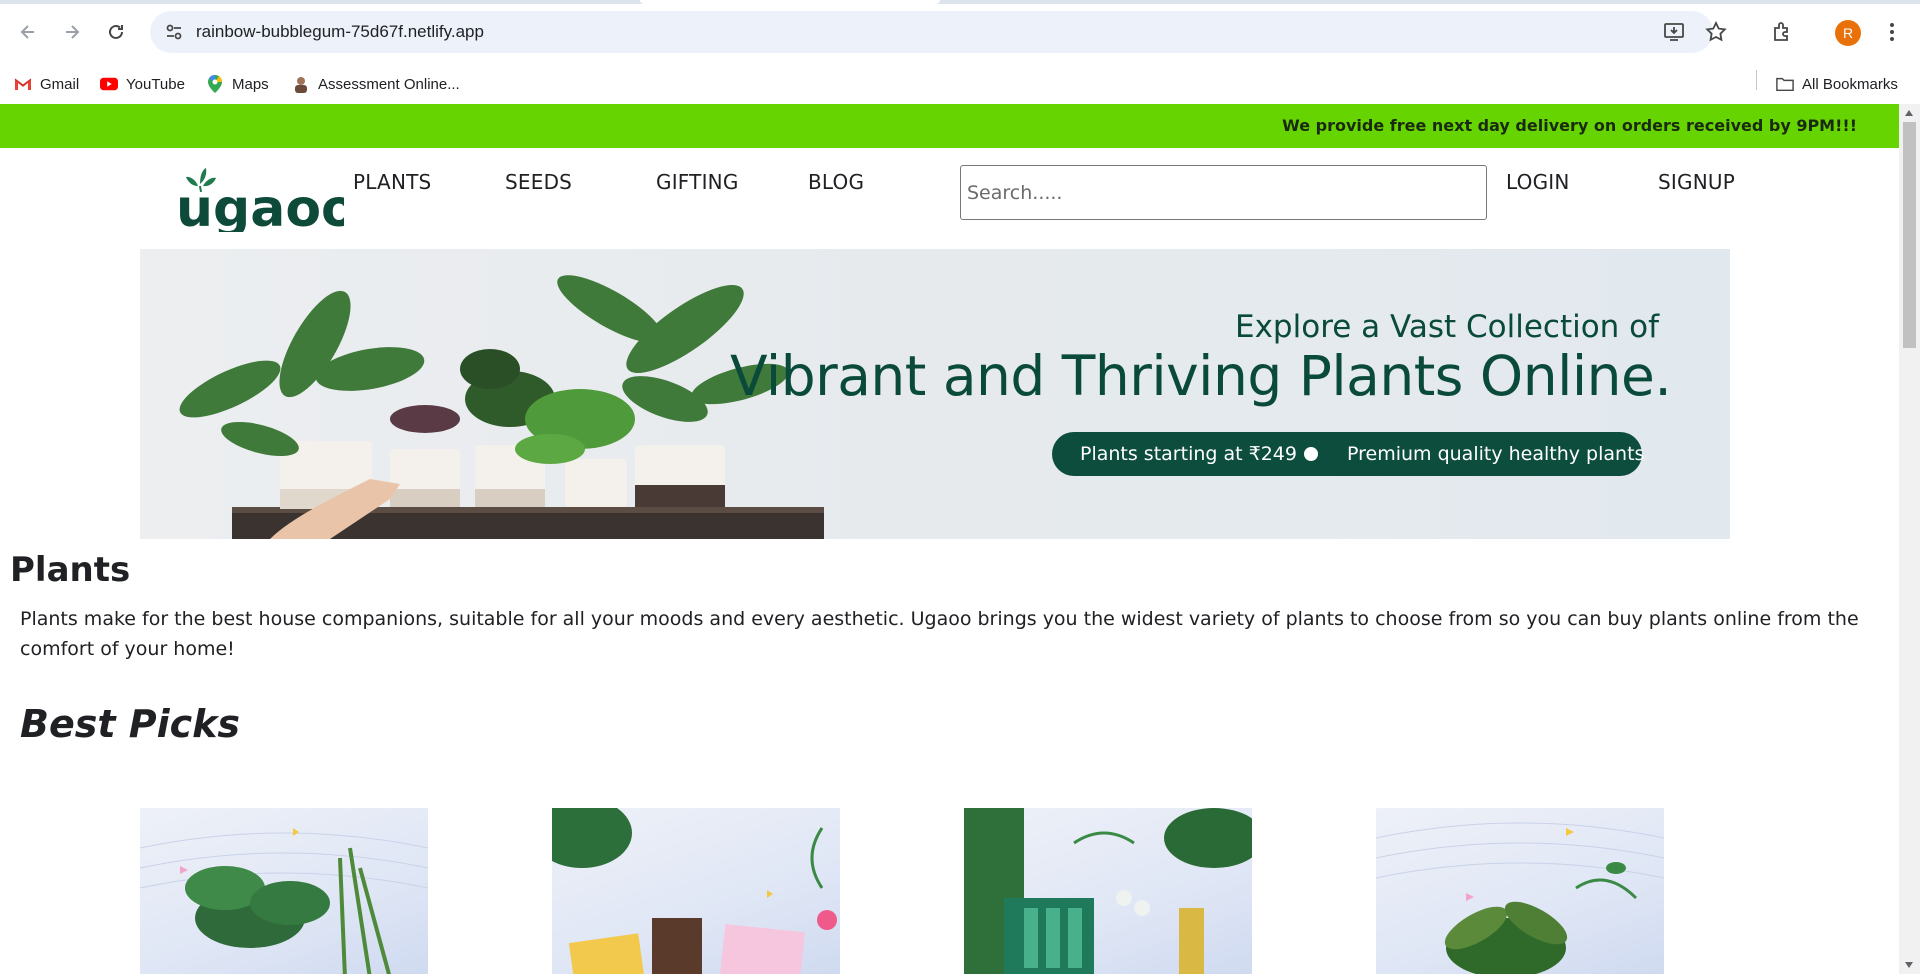 The height and width of the screenshot is (974, 1920). What do you see at coordinates (46, 84) in the screenshot?
I see `bookmark-gmail: Gmail` at bounding box center [46, 84].